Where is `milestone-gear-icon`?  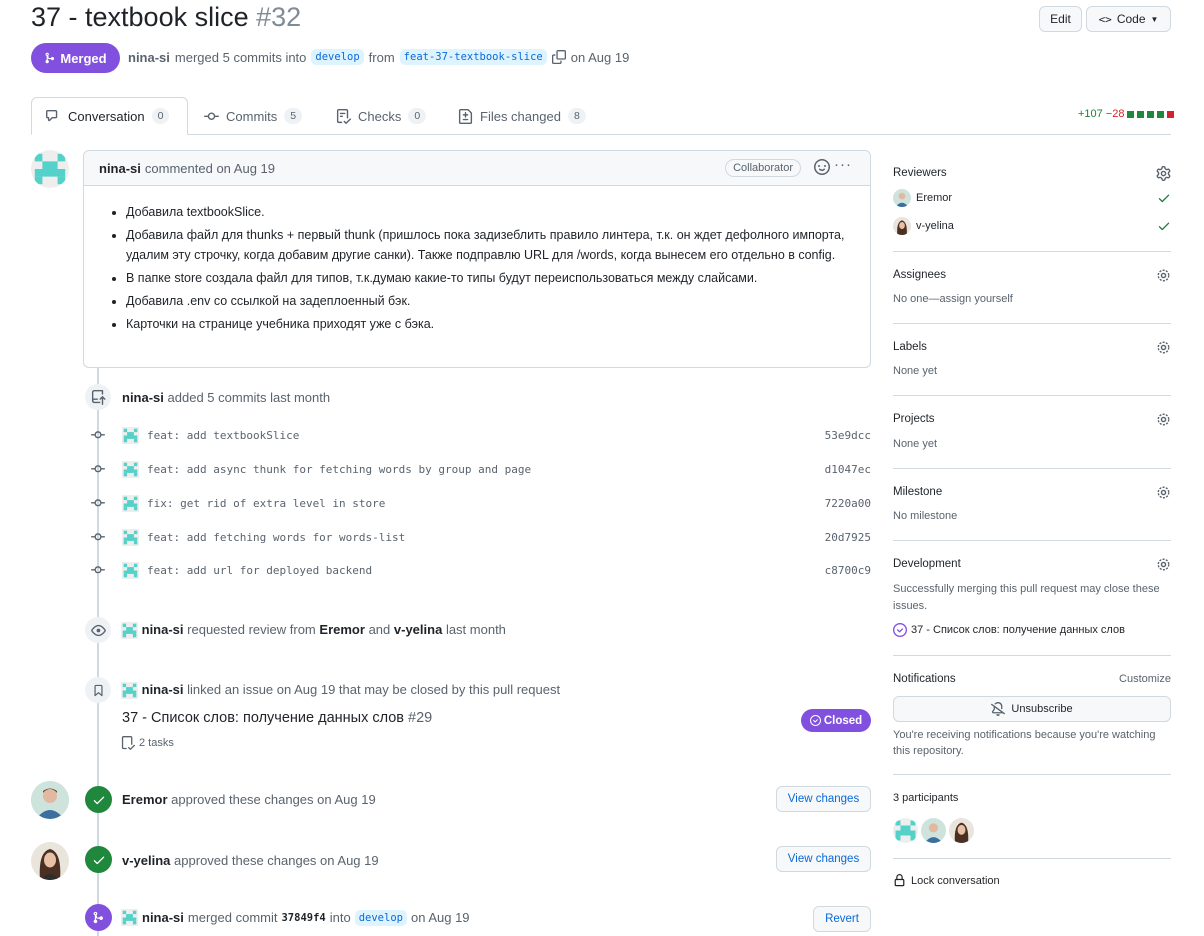 milestone-gear-icon is located at coordinates (1163, 494).